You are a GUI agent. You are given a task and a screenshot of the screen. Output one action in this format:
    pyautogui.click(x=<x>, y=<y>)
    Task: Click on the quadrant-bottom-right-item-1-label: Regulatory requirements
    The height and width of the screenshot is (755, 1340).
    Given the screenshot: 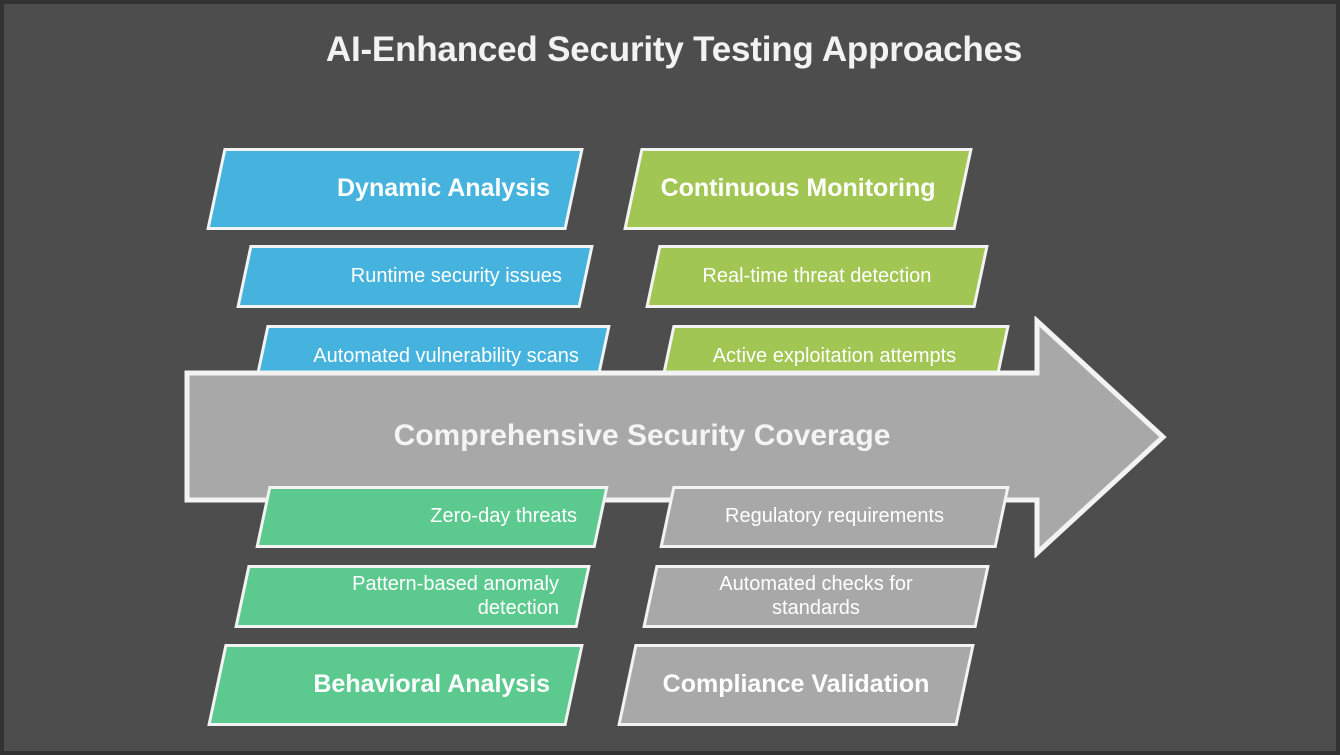 What is the action you would take?
    pyautogui.click(x=834, y=516)
    